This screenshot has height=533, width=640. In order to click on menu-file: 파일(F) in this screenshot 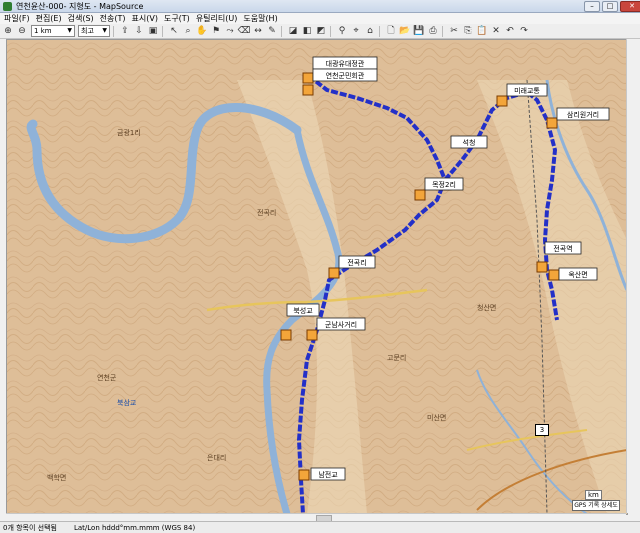, I will do `click(17, 18)`.